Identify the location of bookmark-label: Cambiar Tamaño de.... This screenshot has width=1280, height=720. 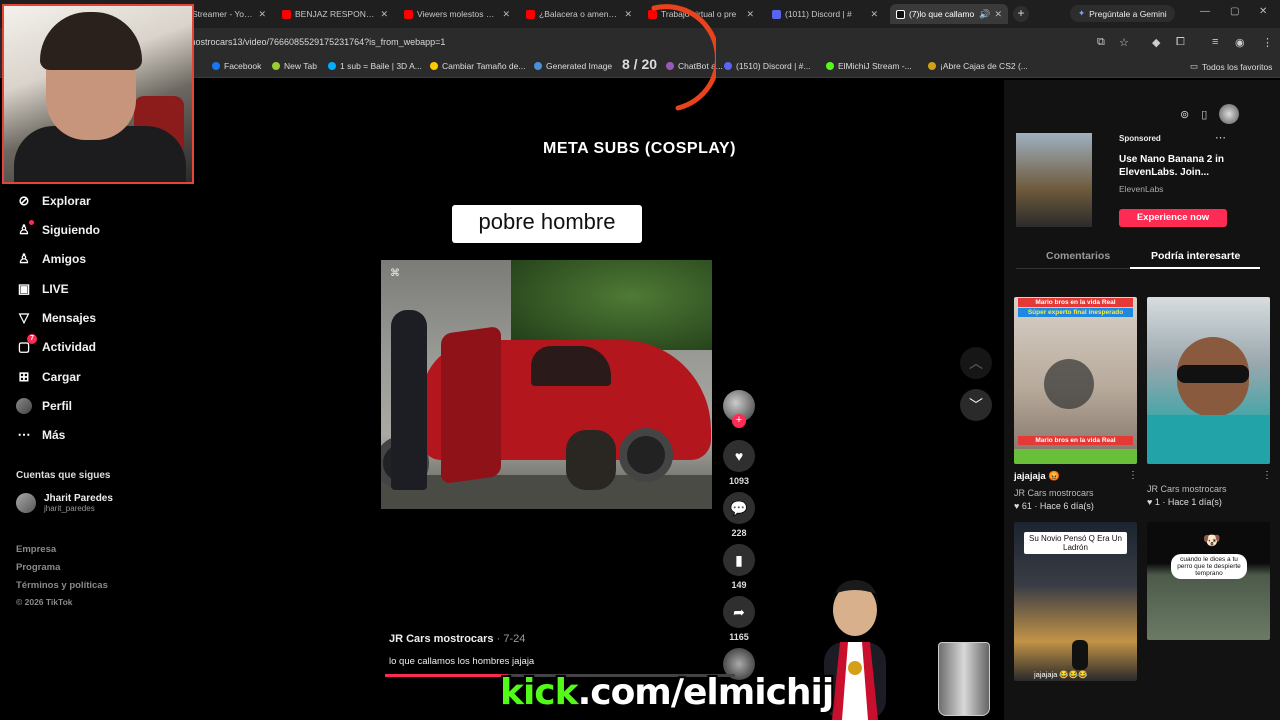
(484, 66).